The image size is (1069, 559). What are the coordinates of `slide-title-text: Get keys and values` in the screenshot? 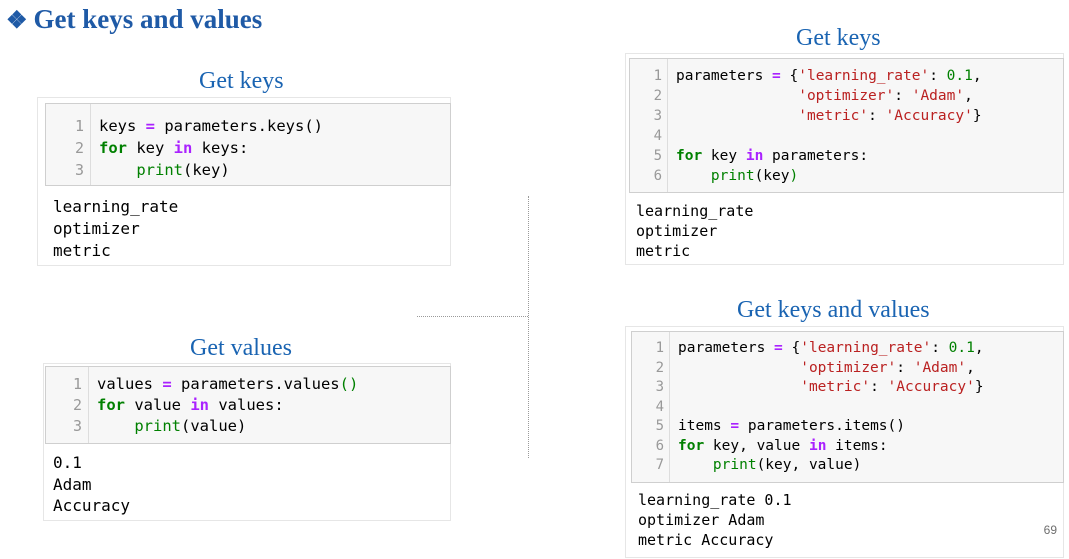 It's located at (148, 19).